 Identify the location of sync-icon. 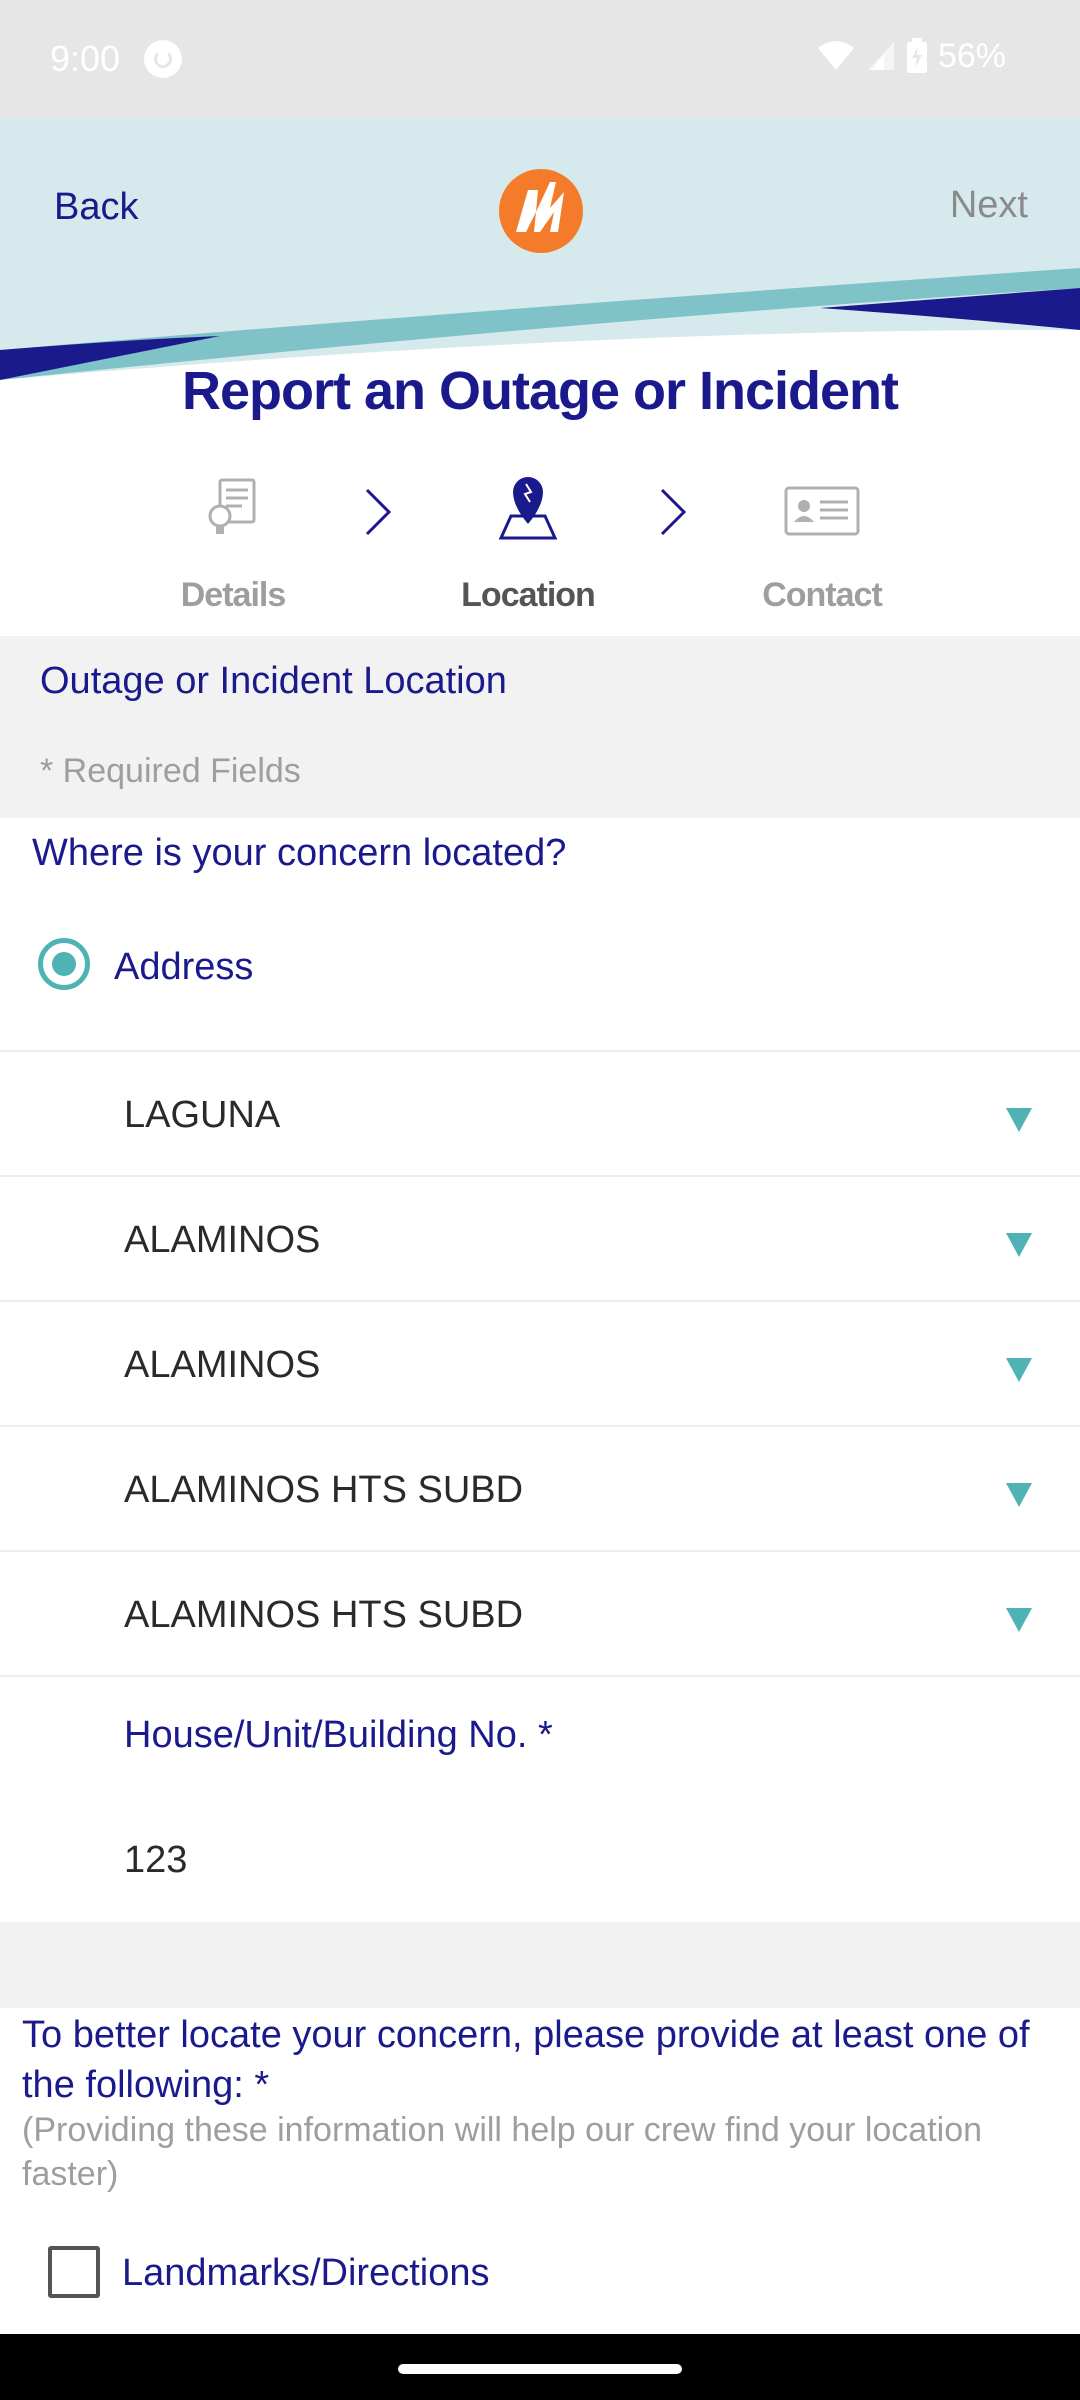
(163, 59).